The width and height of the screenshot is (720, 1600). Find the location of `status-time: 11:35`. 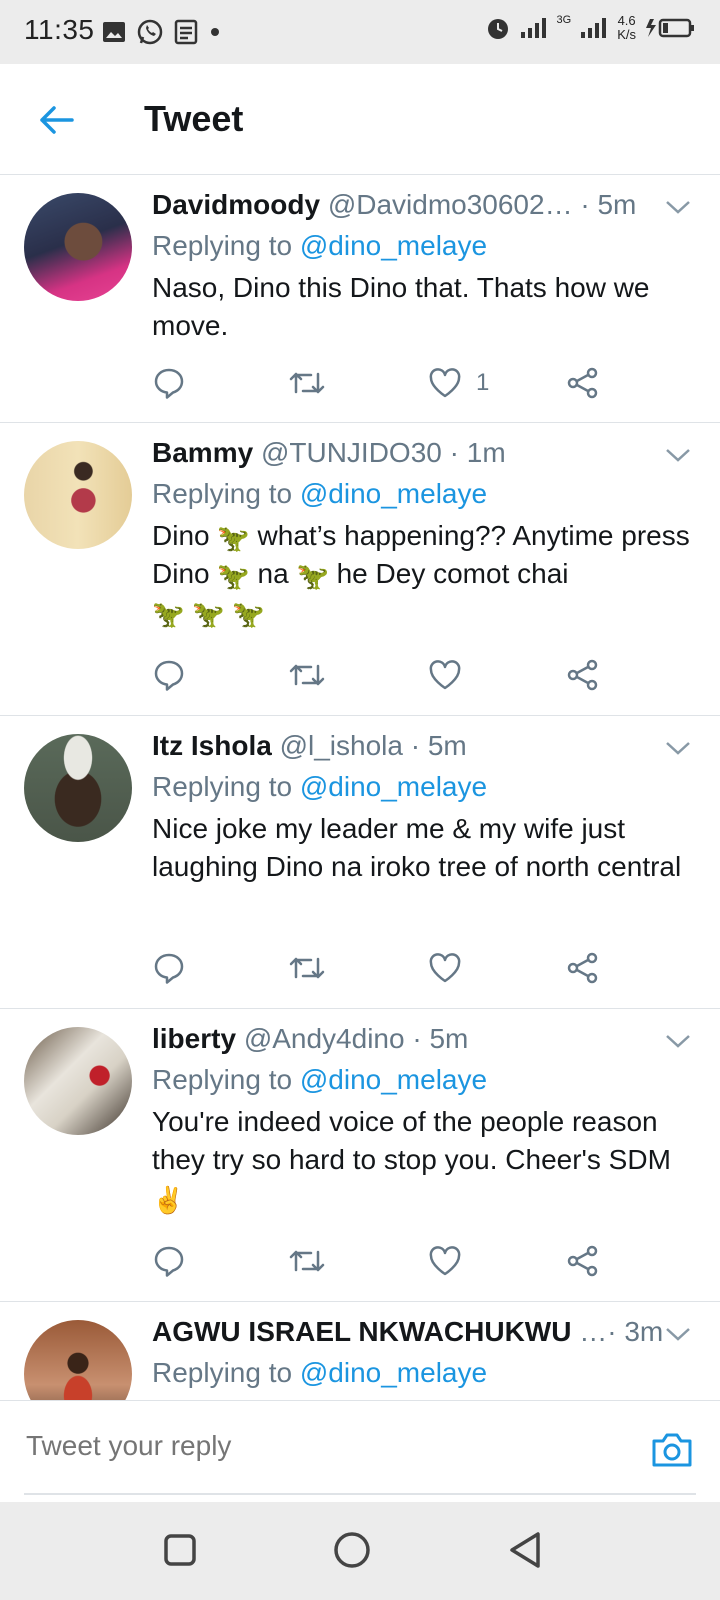

status-time: 11:35 is located at coordinates (59, 29).